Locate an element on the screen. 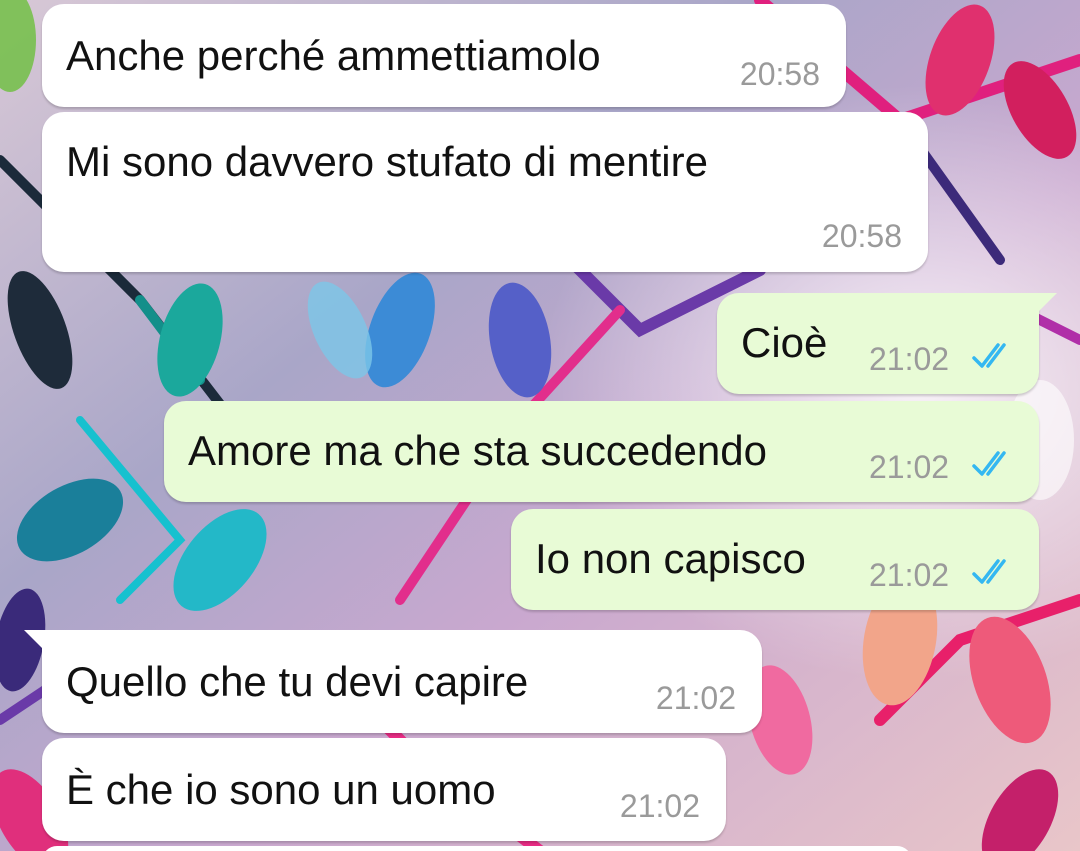  message-text: Anche perché ammettiamolo is located at coordinates (333, 55).